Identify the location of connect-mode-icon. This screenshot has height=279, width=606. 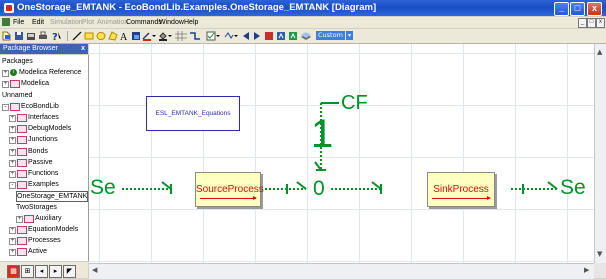
(195, 36).